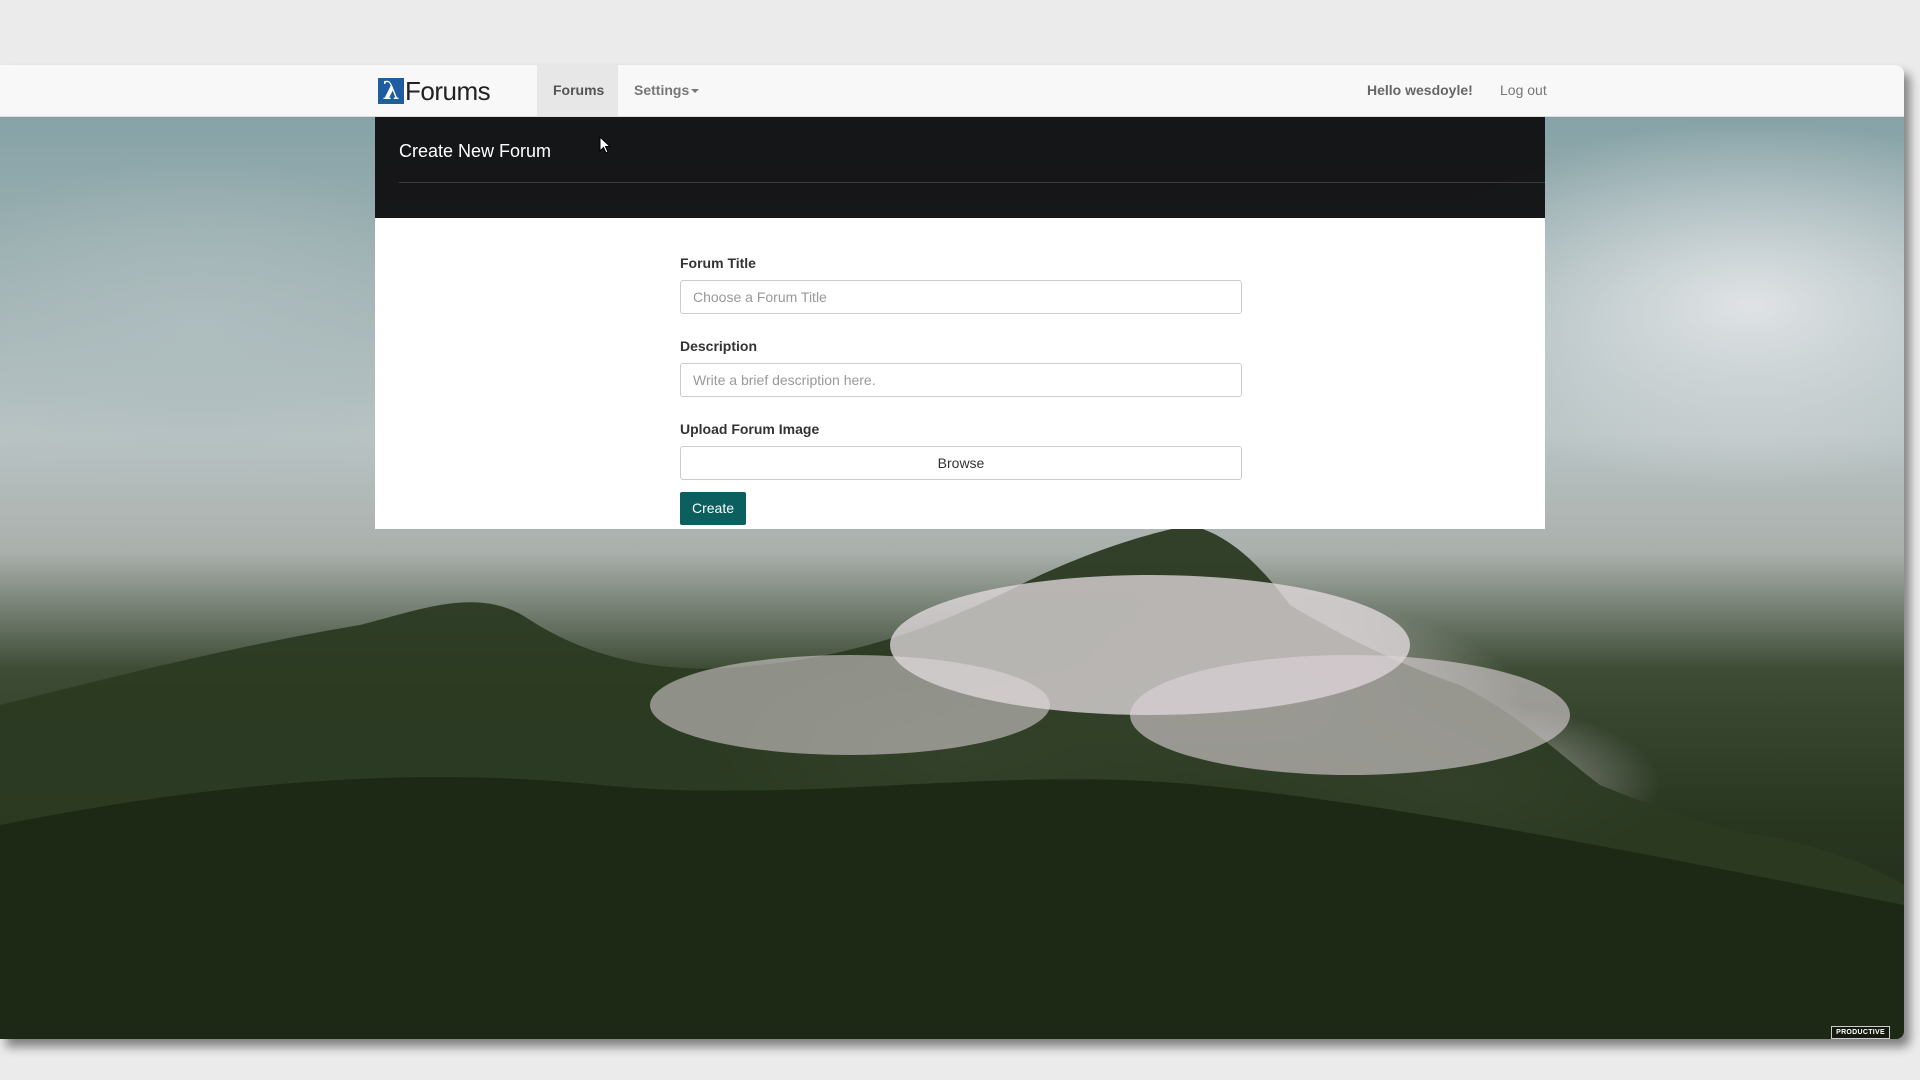 Image resolution: width=1920 pixels, height=1080 pixels. I want to click on nav-settings-label: Settings, so click(662, 90).